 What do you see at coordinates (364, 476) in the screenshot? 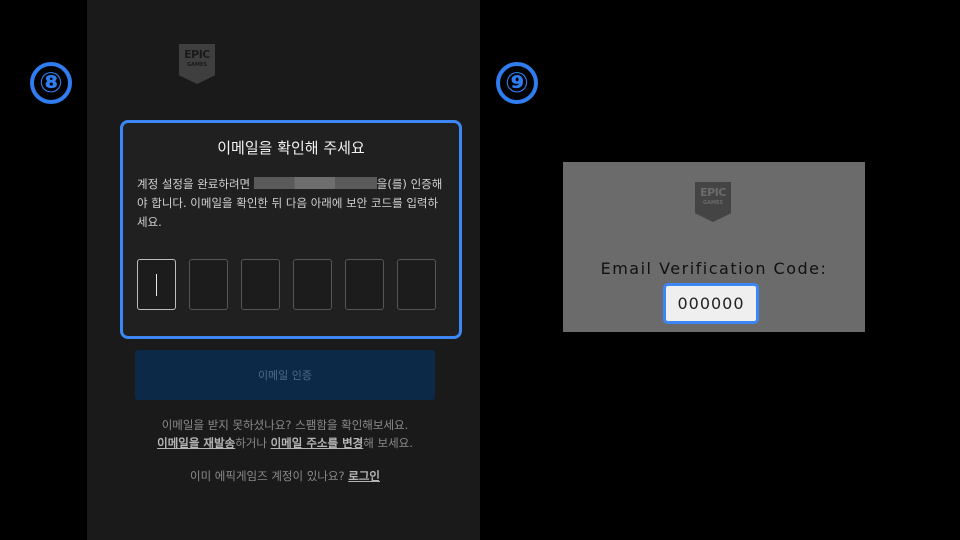
I see `login-link: 로그인` at bounding box center [364, 476].